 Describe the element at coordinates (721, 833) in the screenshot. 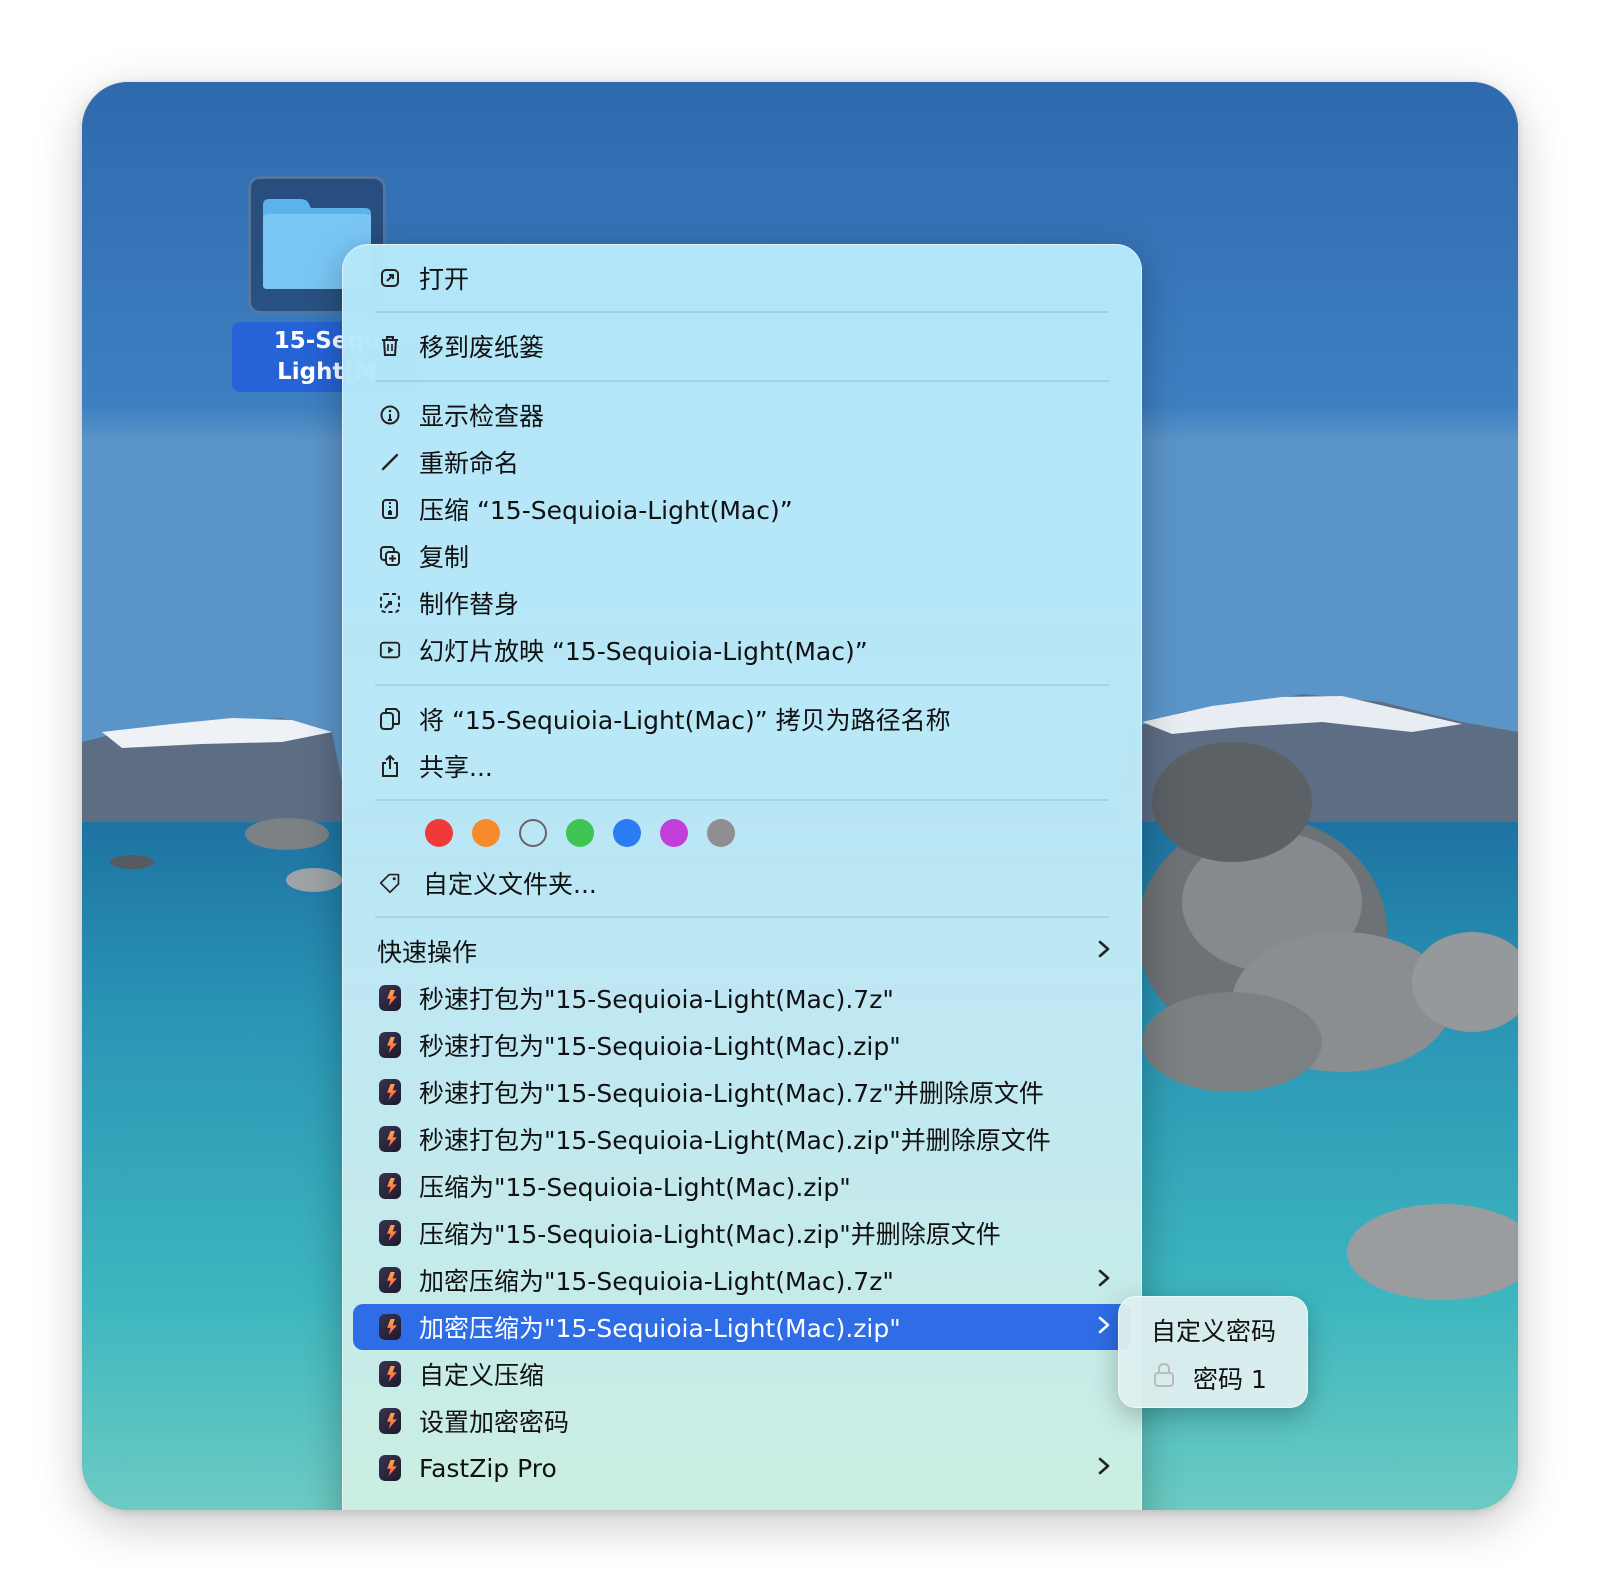

I see `tag-gray-dot` at that location.